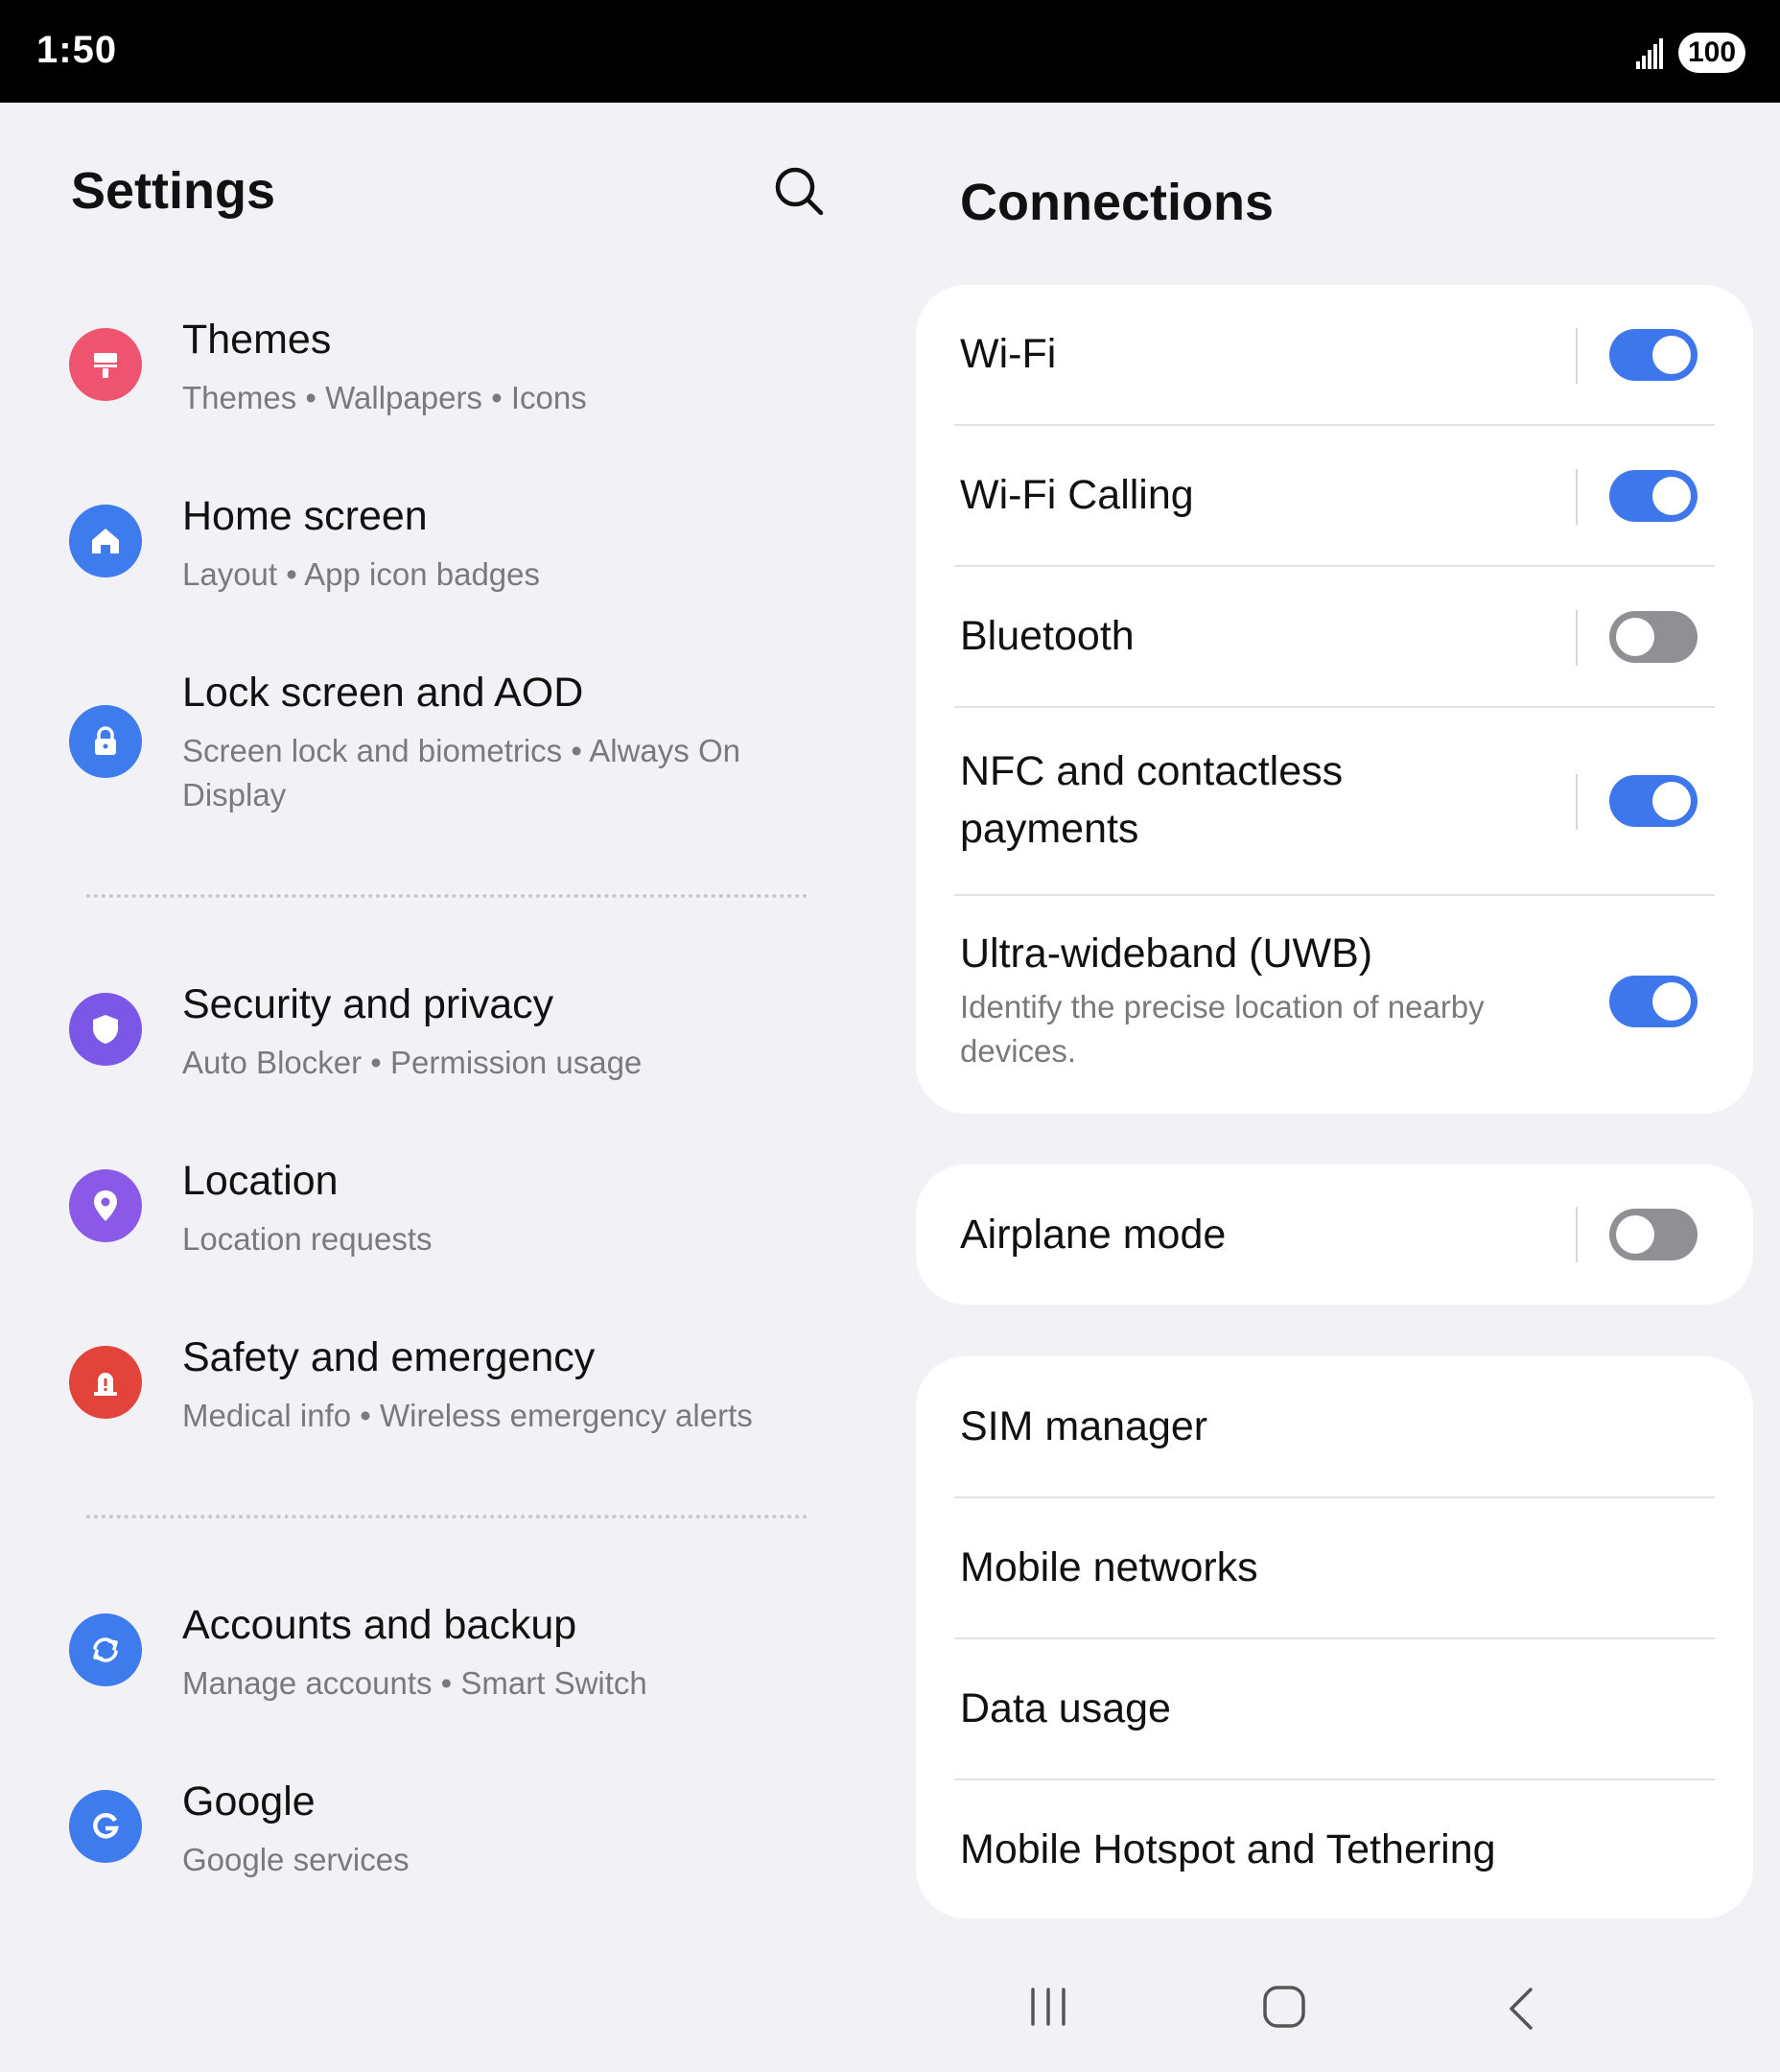  What do you see at coordinates (384, 397) in the screenshot?
I see `item-subtitle: Themes • Wallpapers • Icons` at bounding box center [384, 397].